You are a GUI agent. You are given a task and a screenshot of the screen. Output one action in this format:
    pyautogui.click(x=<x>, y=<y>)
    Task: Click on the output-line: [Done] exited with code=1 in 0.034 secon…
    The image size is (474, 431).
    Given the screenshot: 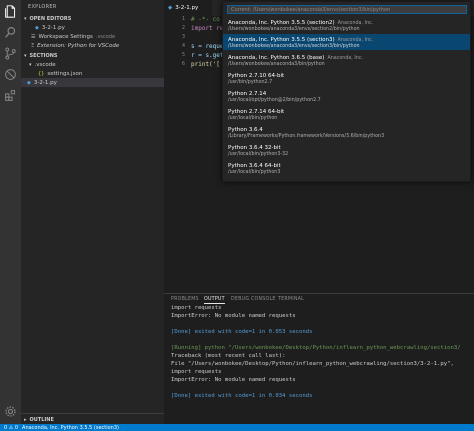 What is the action you would take?
    pyautogui.click(x=242, y=396)
    